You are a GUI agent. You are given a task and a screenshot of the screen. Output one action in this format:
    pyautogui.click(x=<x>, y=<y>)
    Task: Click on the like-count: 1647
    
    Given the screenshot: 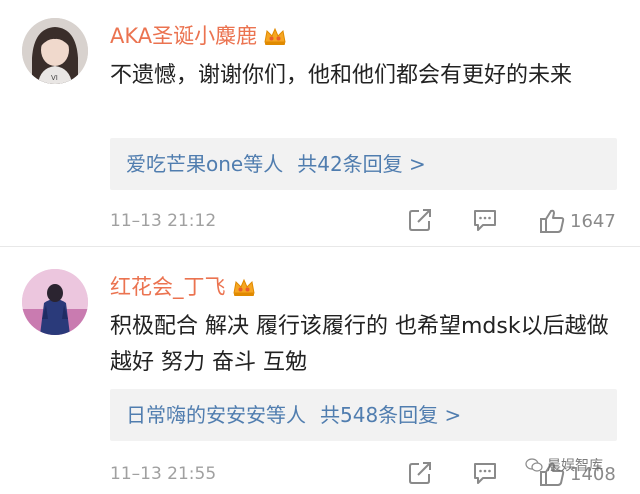 What is the action you would take?
    pyautogui.click(x=593, y=221)
    